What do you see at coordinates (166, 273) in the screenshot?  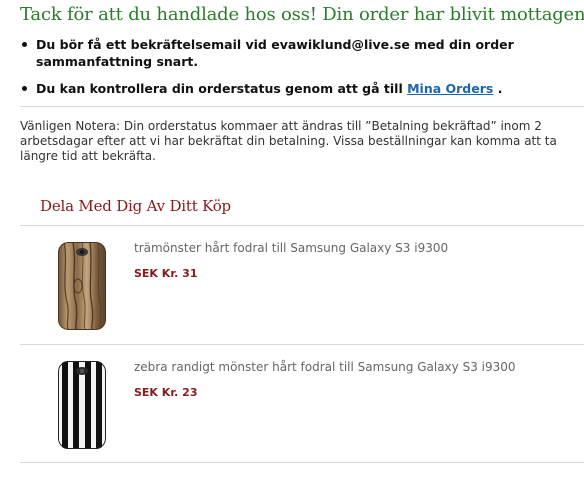 I see `product-price: SEK Kr. 31` at bounding box center [166, 273].